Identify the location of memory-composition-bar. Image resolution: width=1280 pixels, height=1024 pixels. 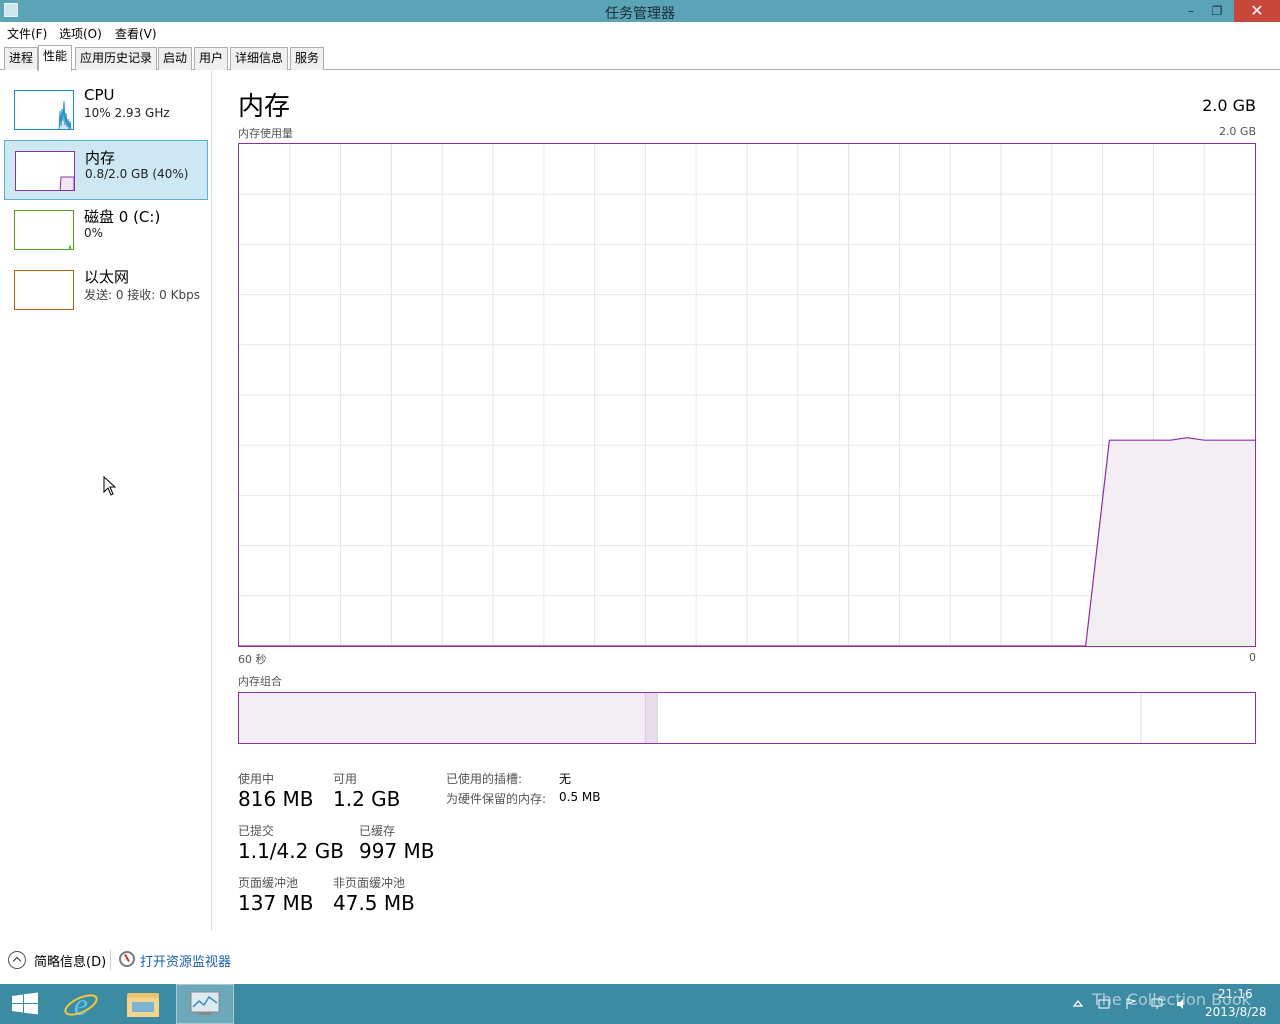
(747, 718).